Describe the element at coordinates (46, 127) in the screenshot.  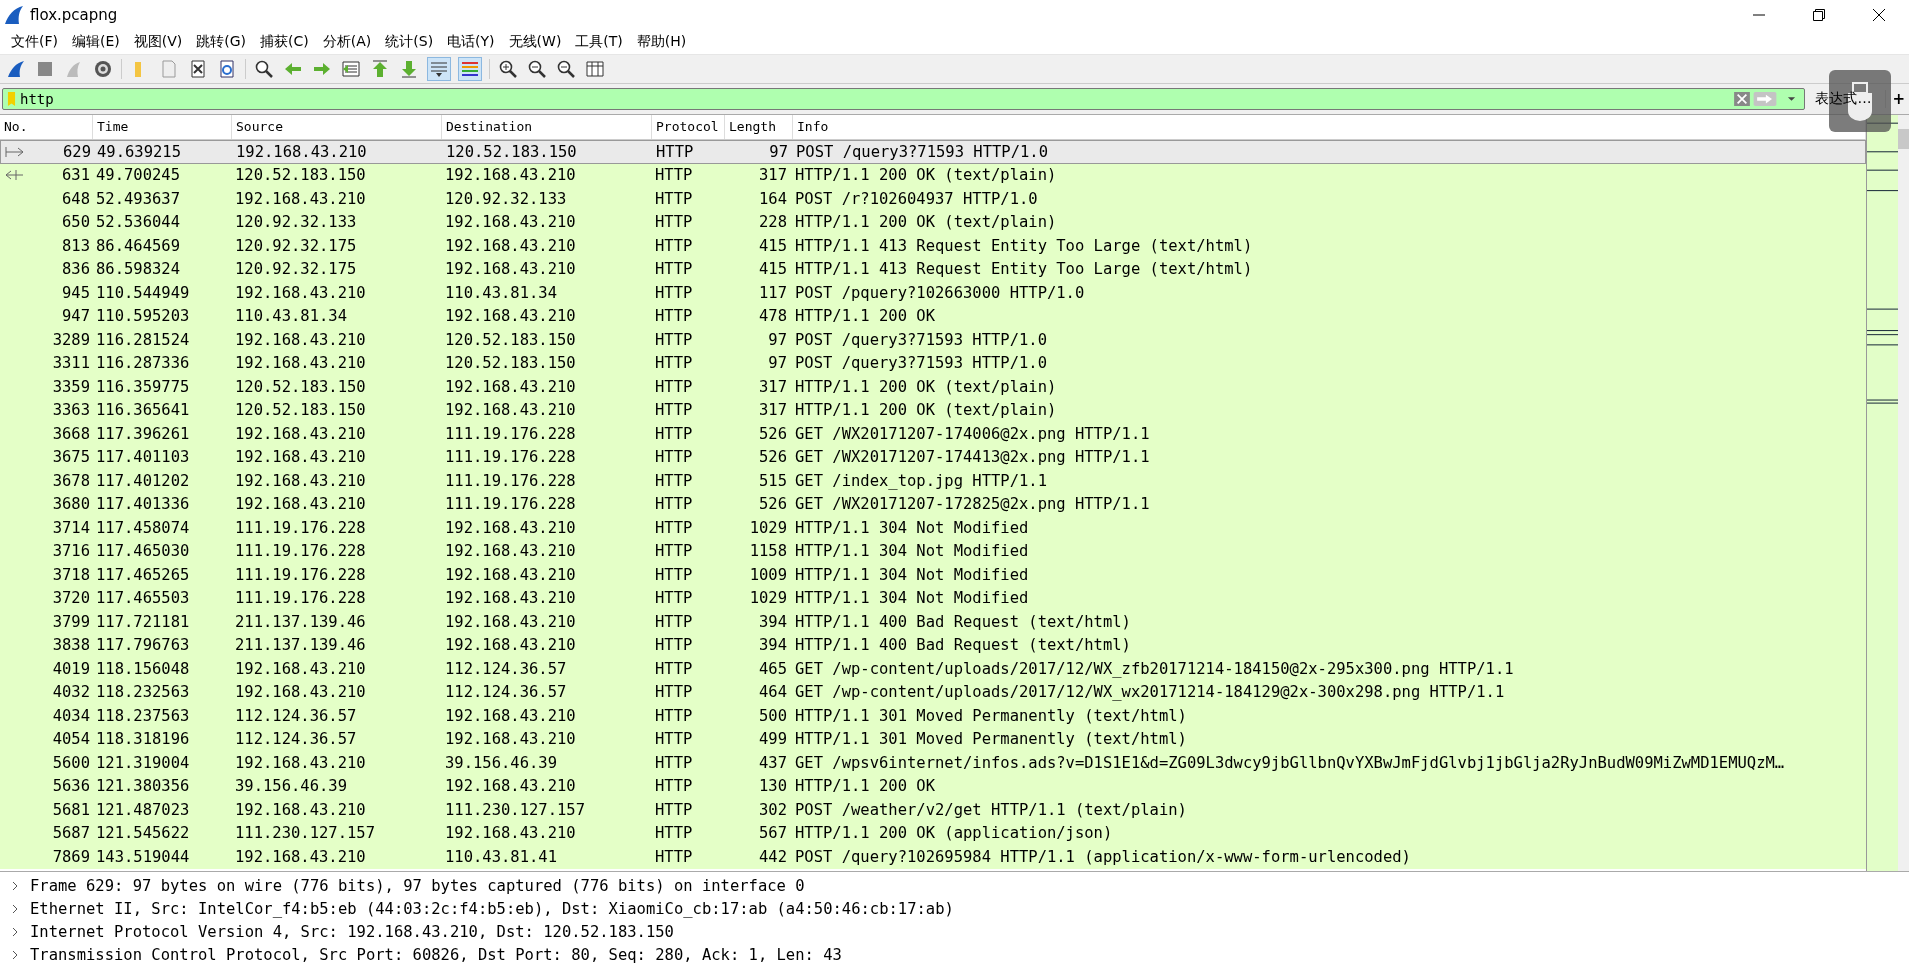
I see `column-header: No.` at that location.